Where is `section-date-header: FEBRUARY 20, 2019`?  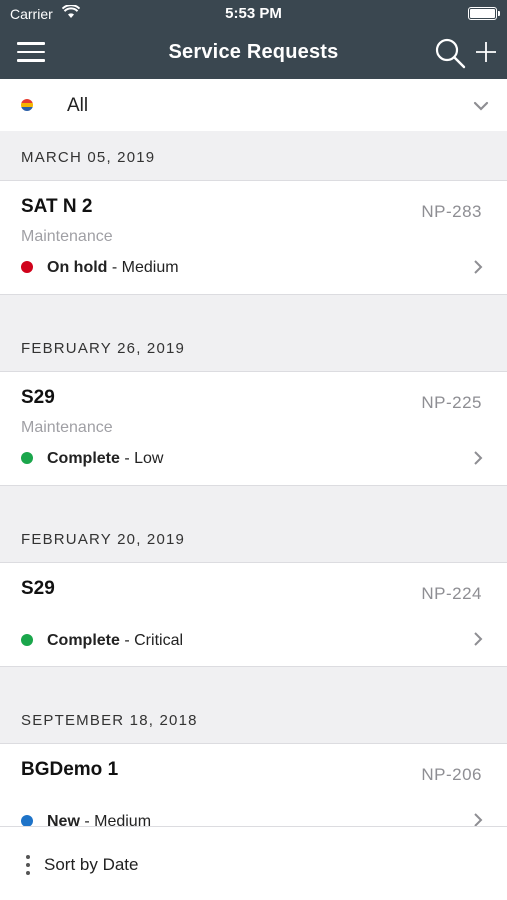
section-date-header: FEBRUARY 20, 2019 is located at coordinates (253, 524).